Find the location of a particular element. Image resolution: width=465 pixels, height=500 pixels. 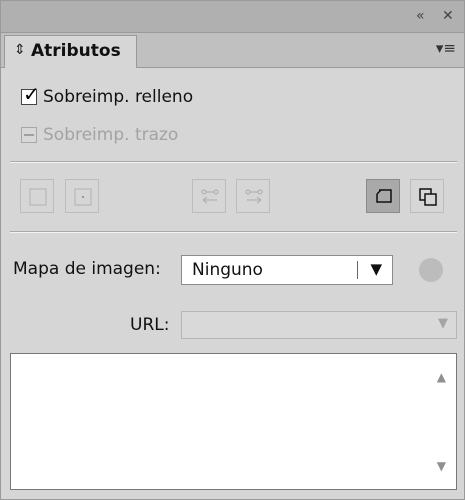

square-dot-icon is located at coordinates (83, 197).